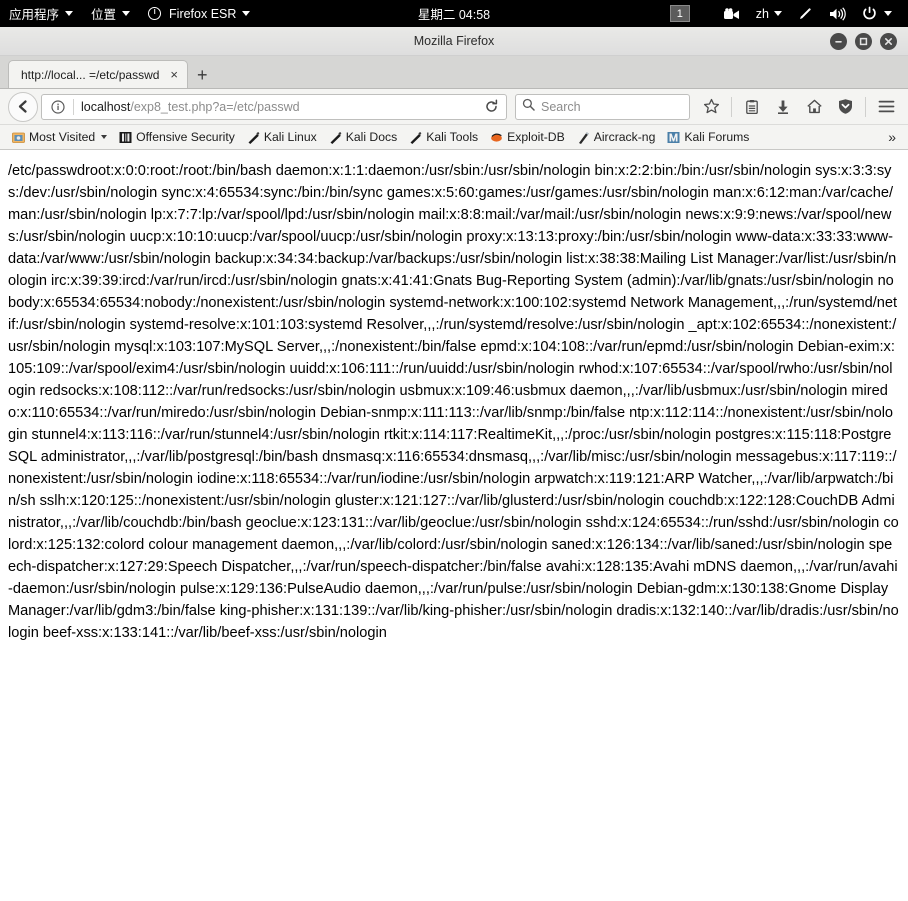  I want to click on pen-icon, so click(805, 13).